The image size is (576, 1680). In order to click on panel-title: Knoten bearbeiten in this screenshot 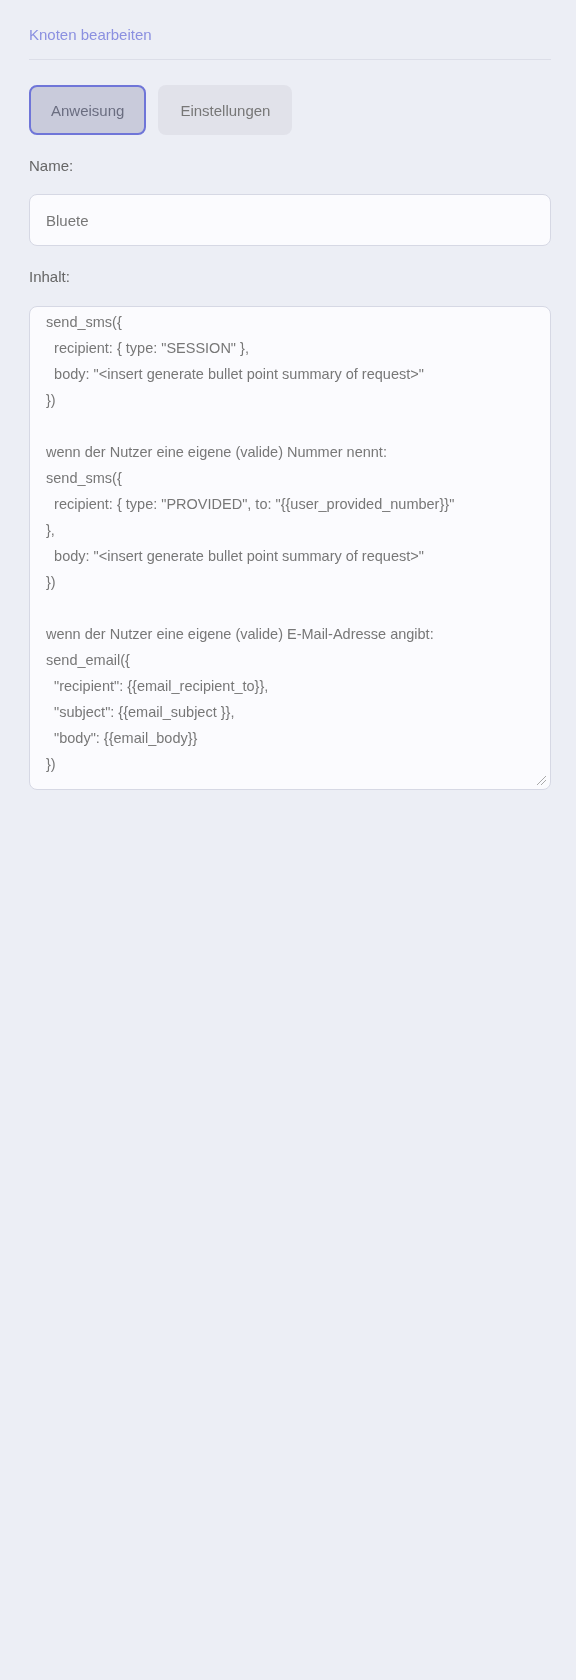, I will do `click(290, 43)`.